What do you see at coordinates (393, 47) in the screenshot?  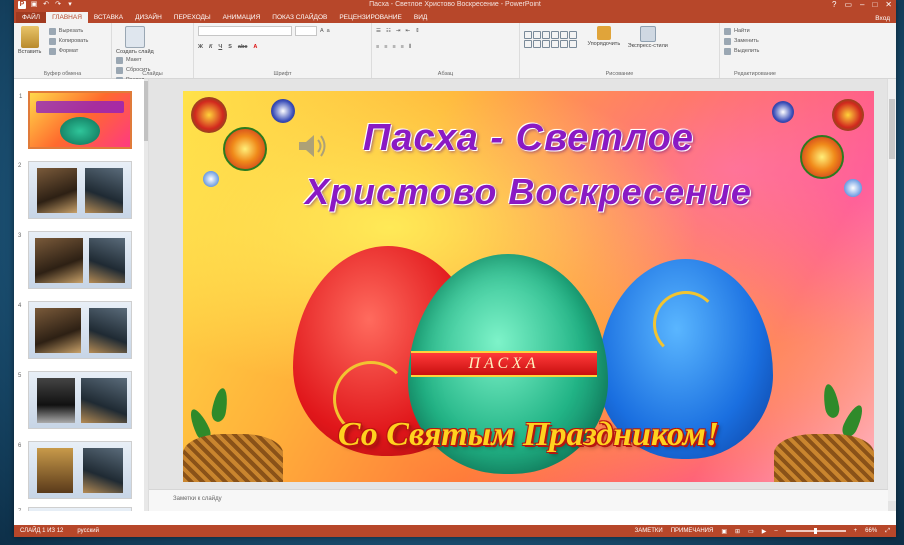 I see `align-right-icon: ≡` at bounding box center [393, 47].